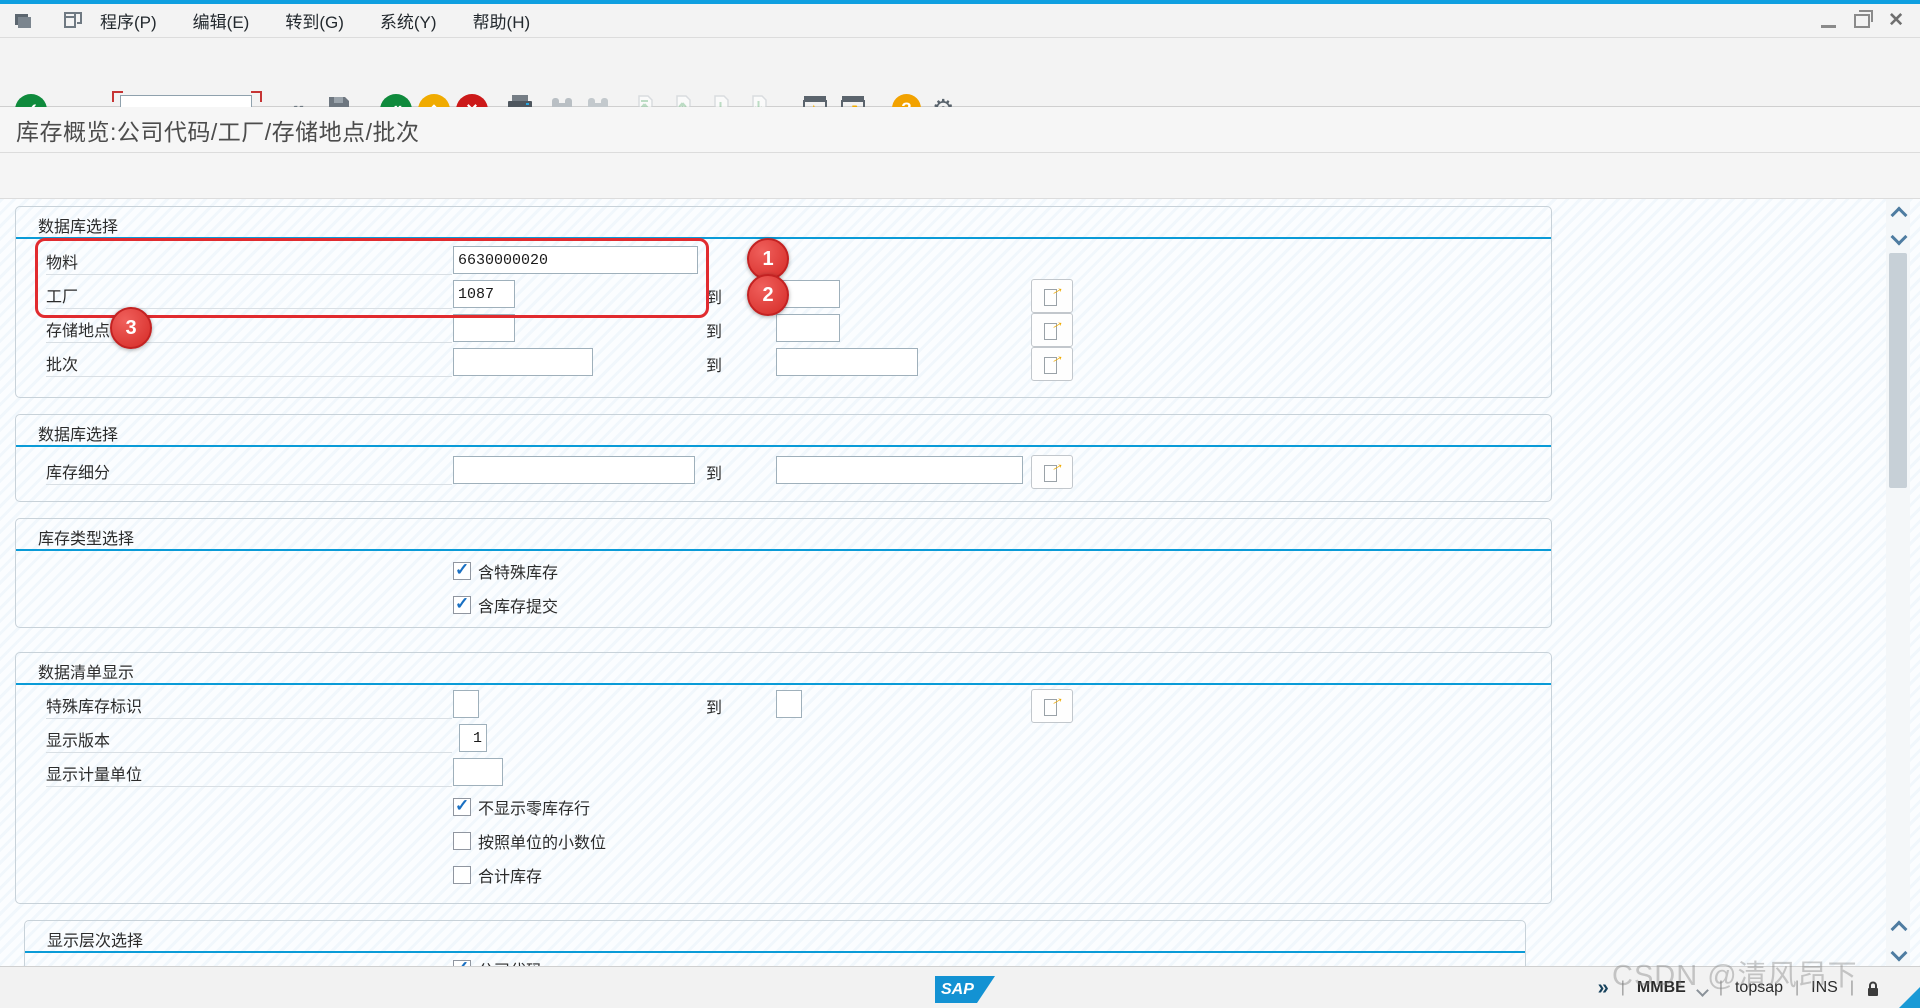 The height and width of the screenshot is (1008, 1920). What do you see at coordinates (249, 472) in the screenshot?
I see `field-label: 库存细分` at bounding box center [249, 472].